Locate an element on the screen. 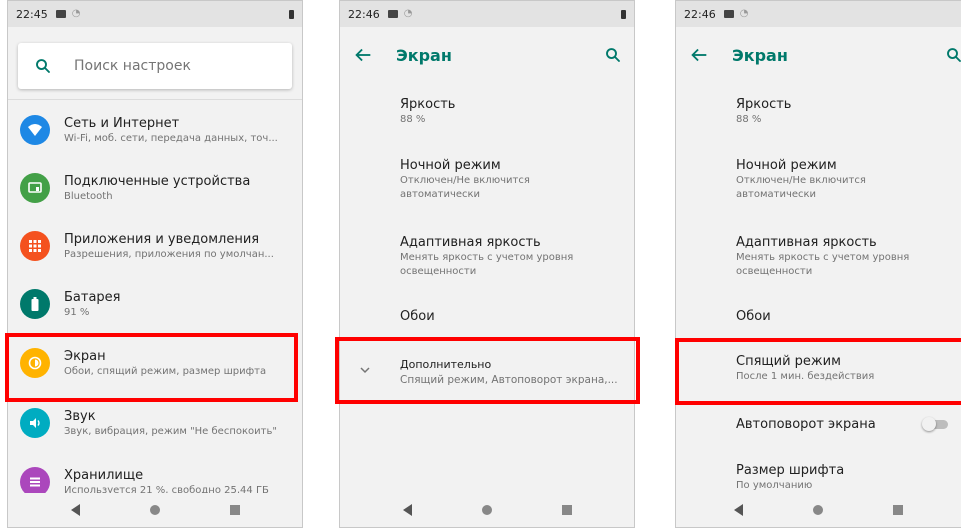 The image size is (961, 530). volume-icon is located at coordinates (35, 423).